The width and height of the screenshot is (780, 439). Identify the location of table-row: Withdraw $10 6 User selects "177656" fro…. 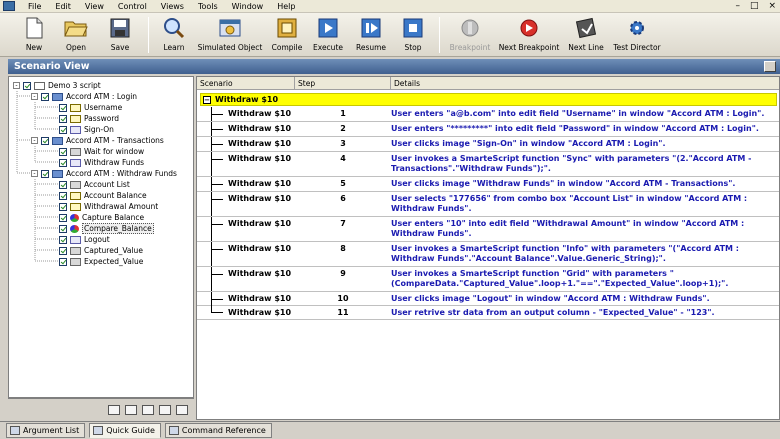
(488, 204).